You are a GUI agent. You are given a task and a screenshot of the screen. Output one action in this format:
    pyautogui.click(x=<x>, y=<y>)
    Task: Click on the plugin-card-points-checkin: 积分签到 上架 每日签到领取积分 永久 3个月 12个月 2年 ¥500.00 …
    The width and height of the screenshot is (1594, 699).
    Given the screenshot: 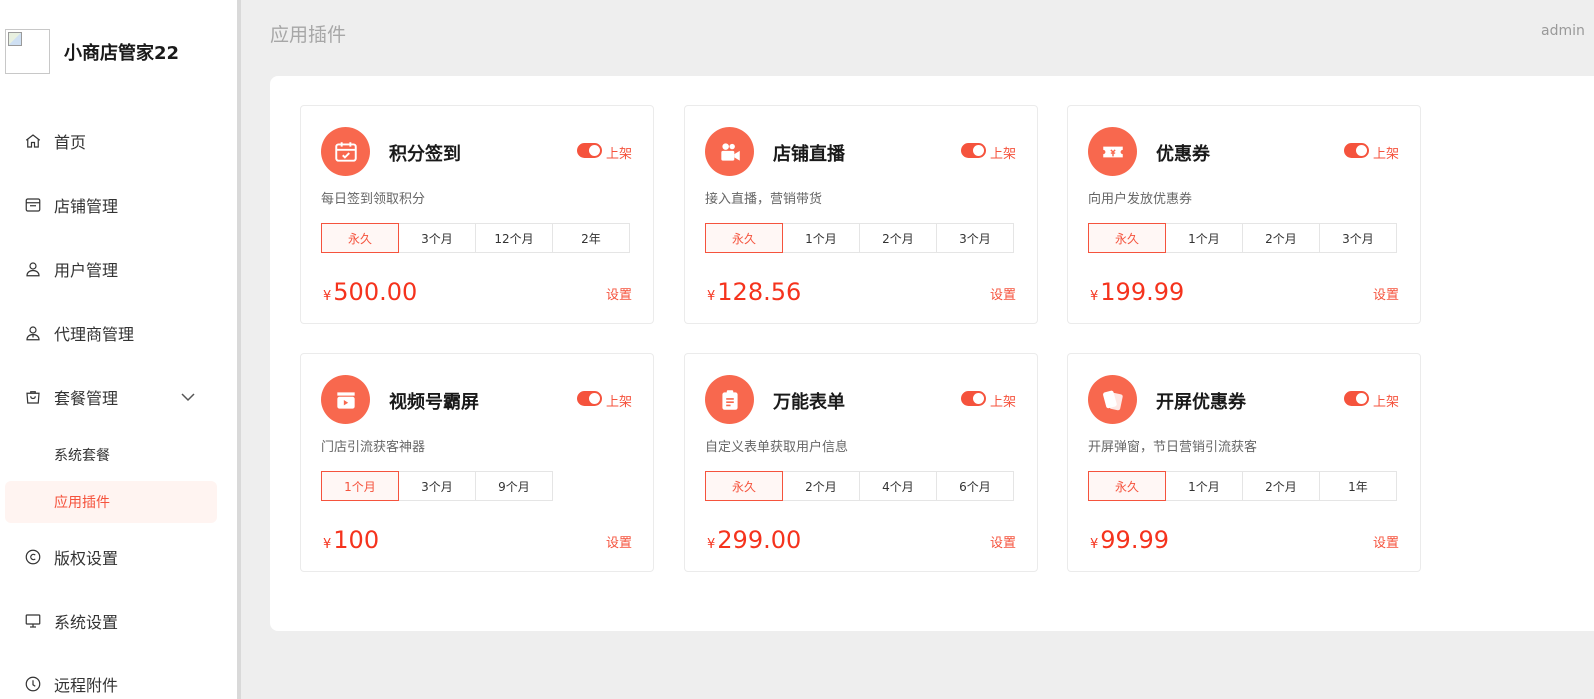 What is the action you would take?
    pyautogui.click(x=477, y=214)
    